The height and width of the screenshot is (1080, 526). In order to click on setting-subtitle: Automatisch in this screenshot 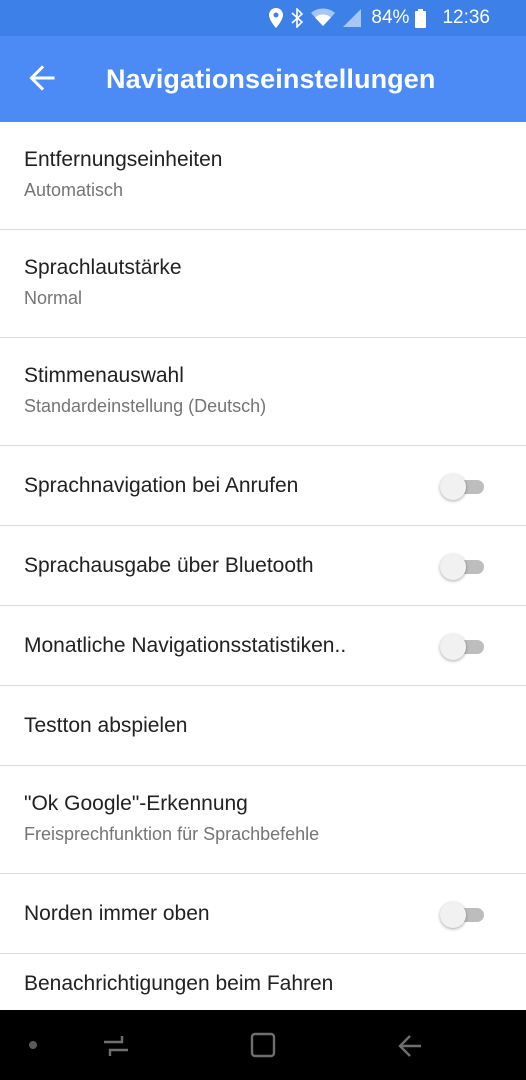, I will do `click(74, 190)`.